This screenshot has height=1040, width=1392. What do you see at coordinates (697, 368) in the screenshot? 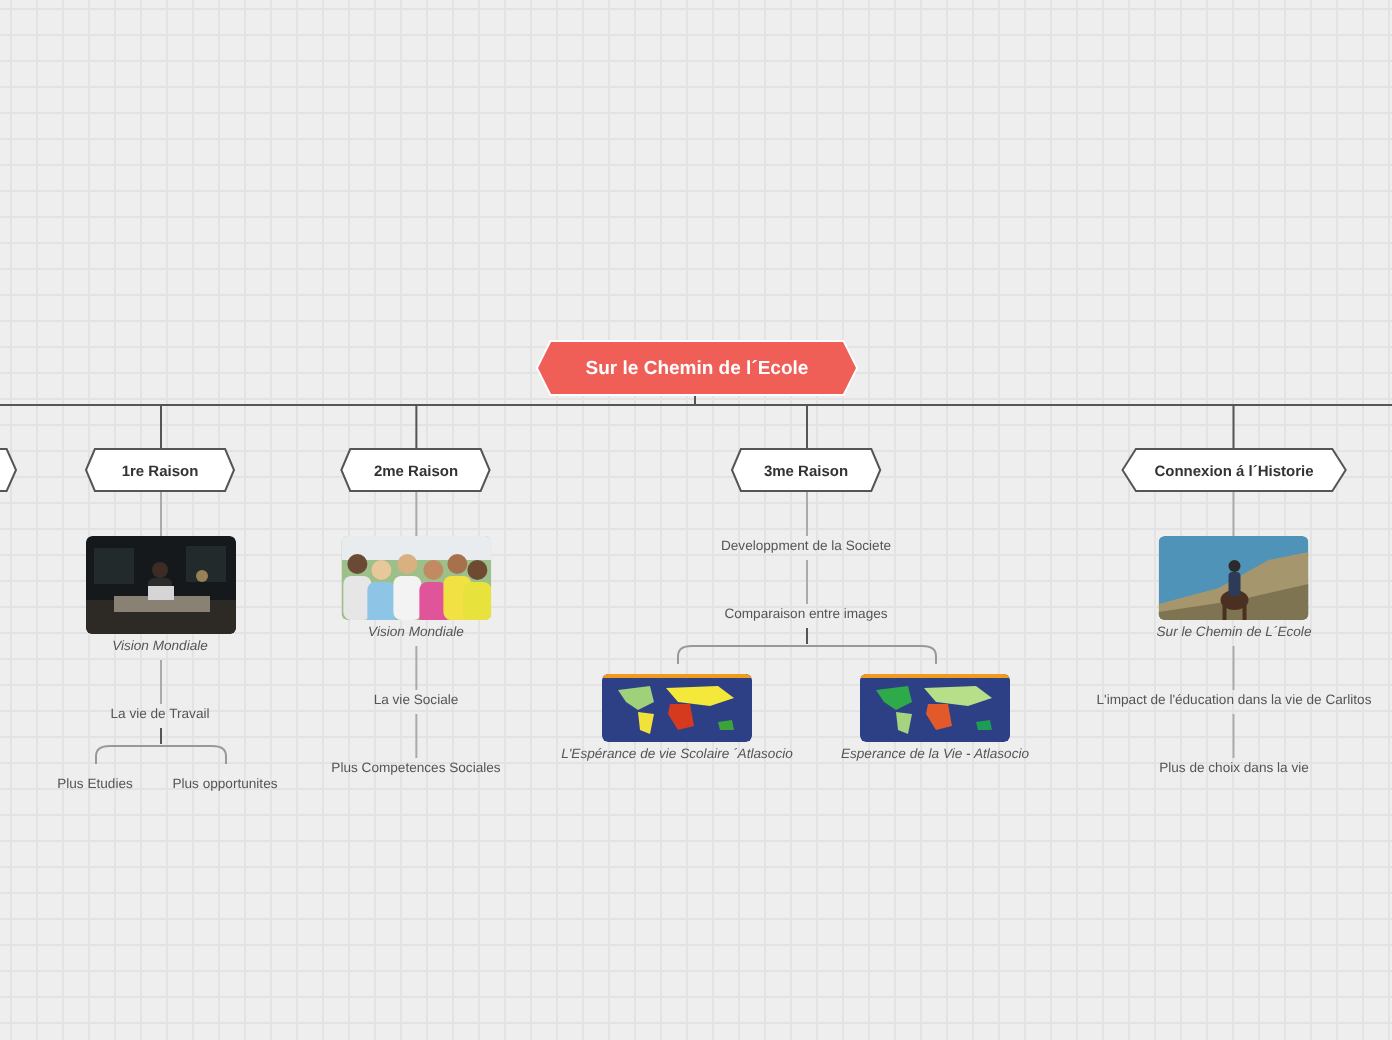
I see `central-topic: Sur le Chemin de l´Ecole` at bounding box center [697, 368].